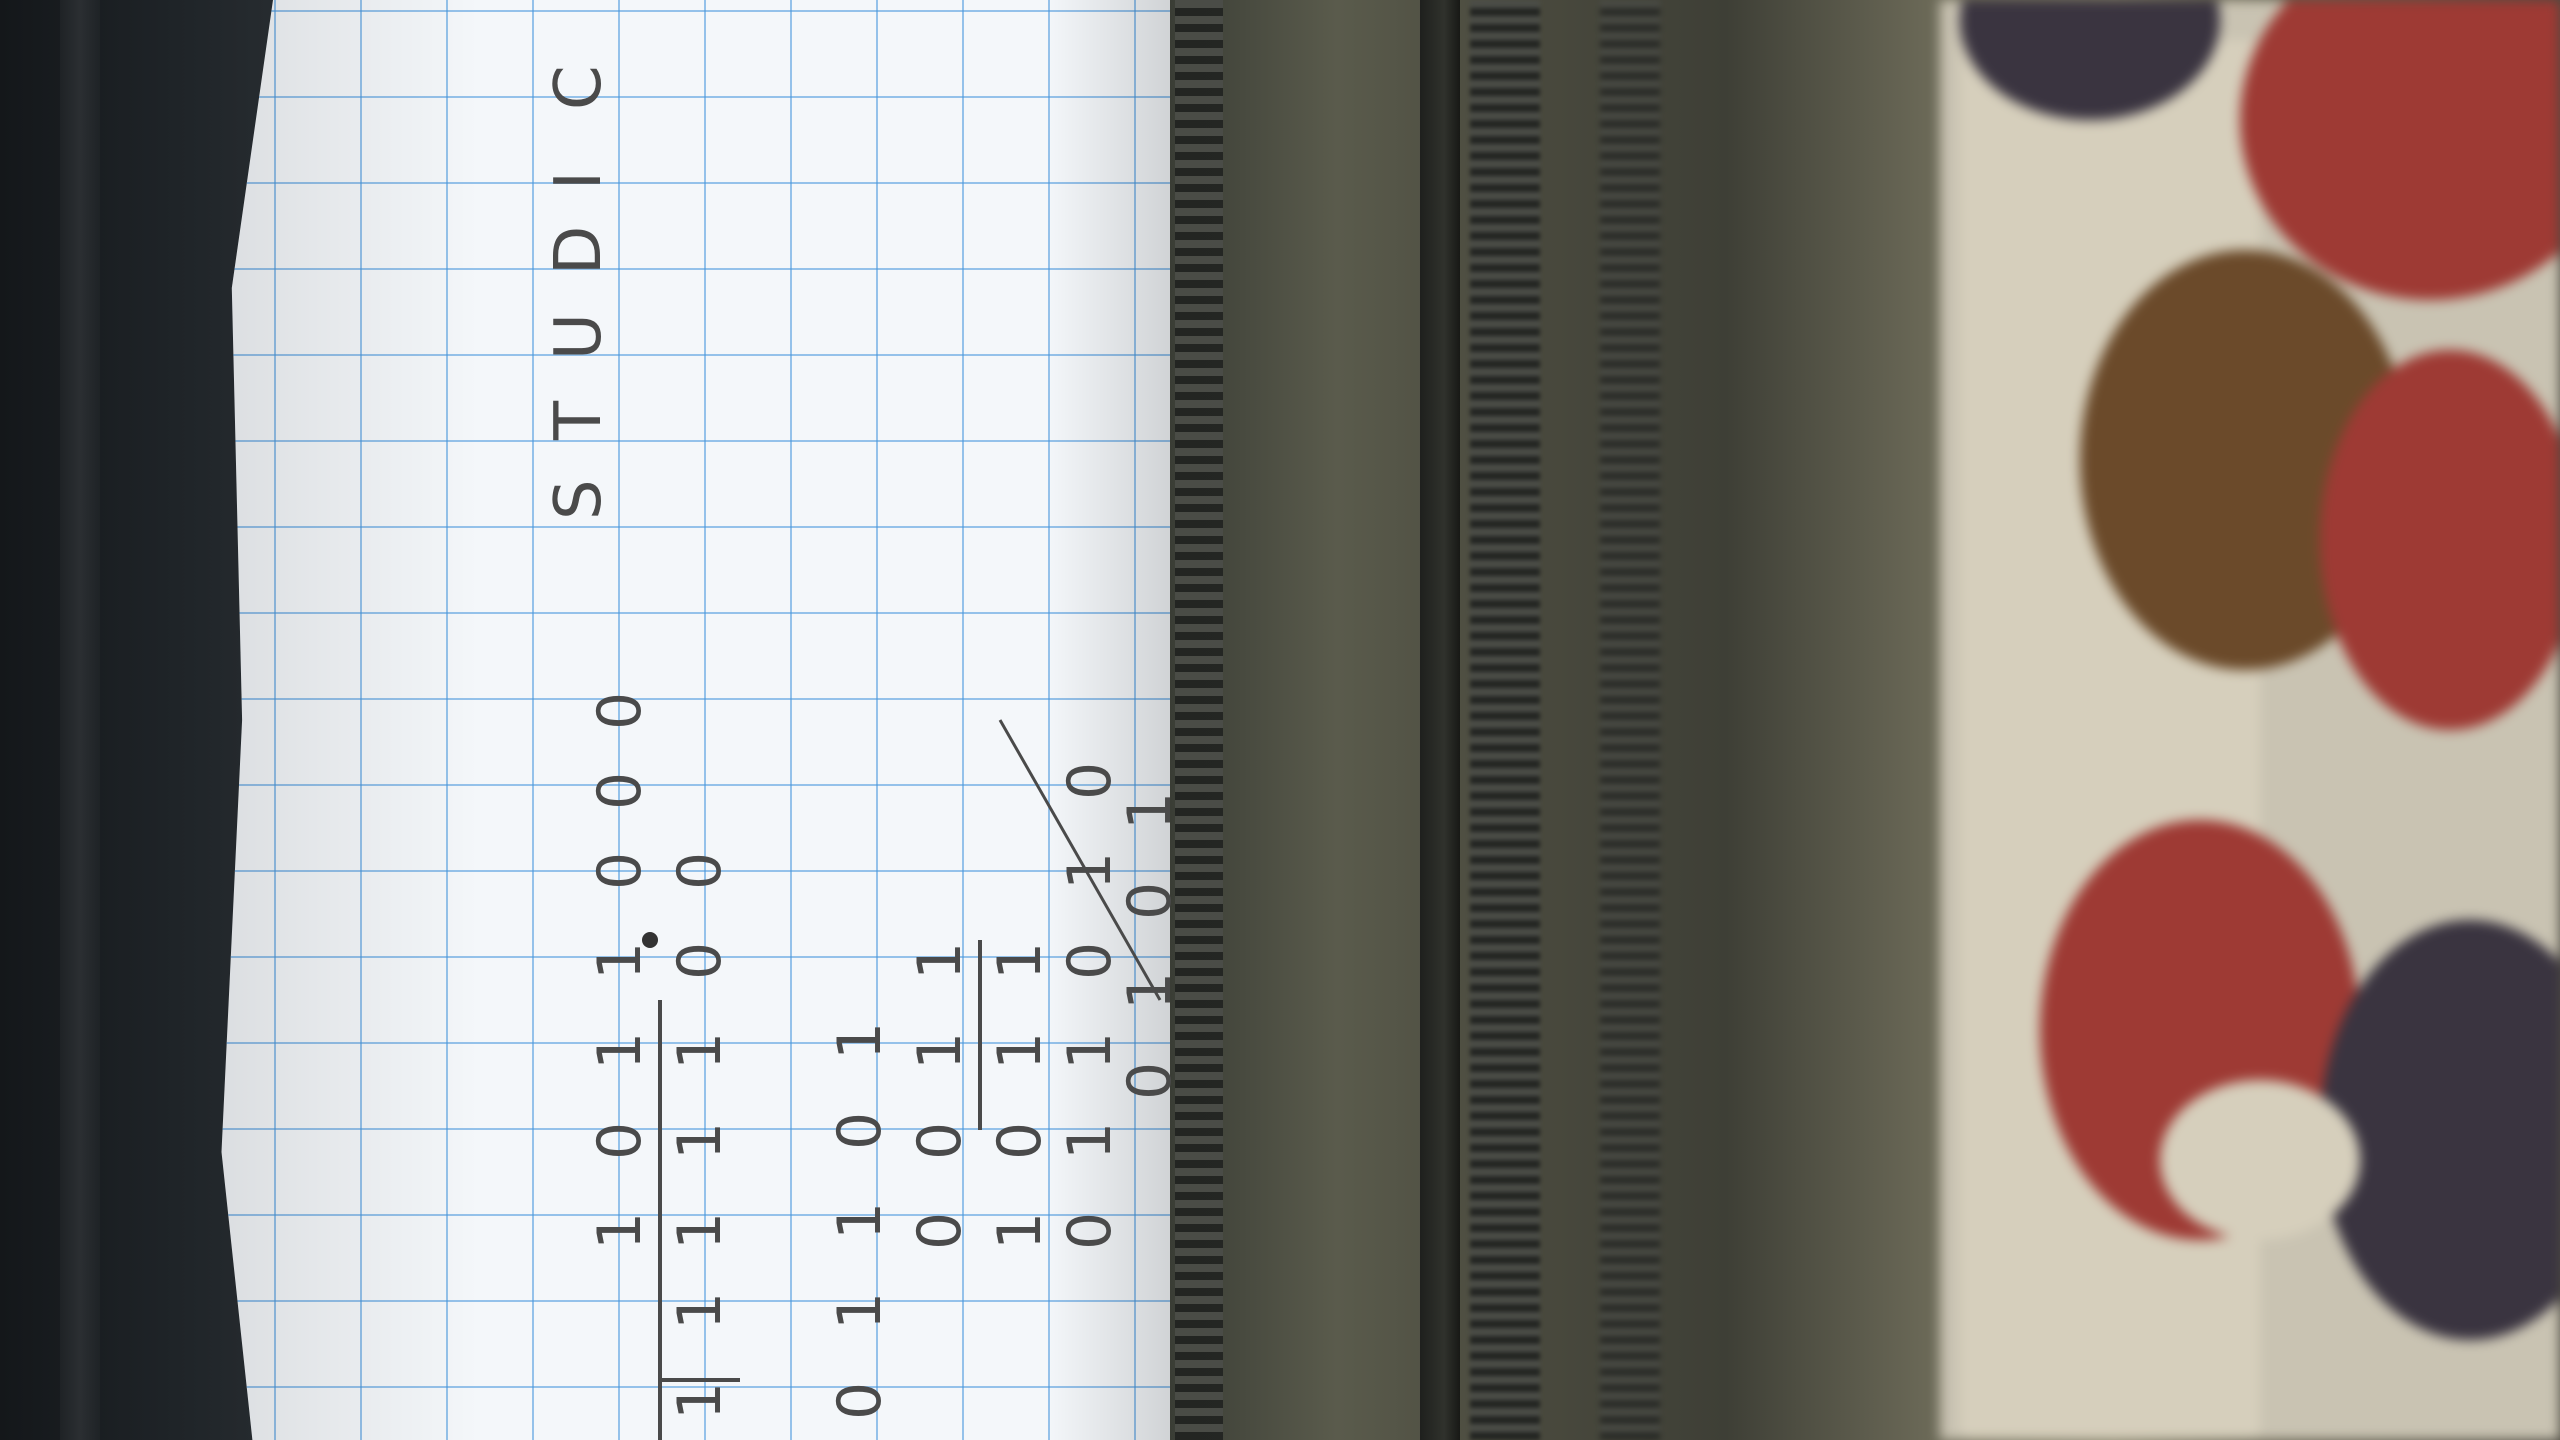 The width and height of the screenshot is (2560, 1440). What do you see at coordinates (2260, 1160) in the screenshot?
I see `fabric-cream-shape` at bounding box center [2260, 1160].